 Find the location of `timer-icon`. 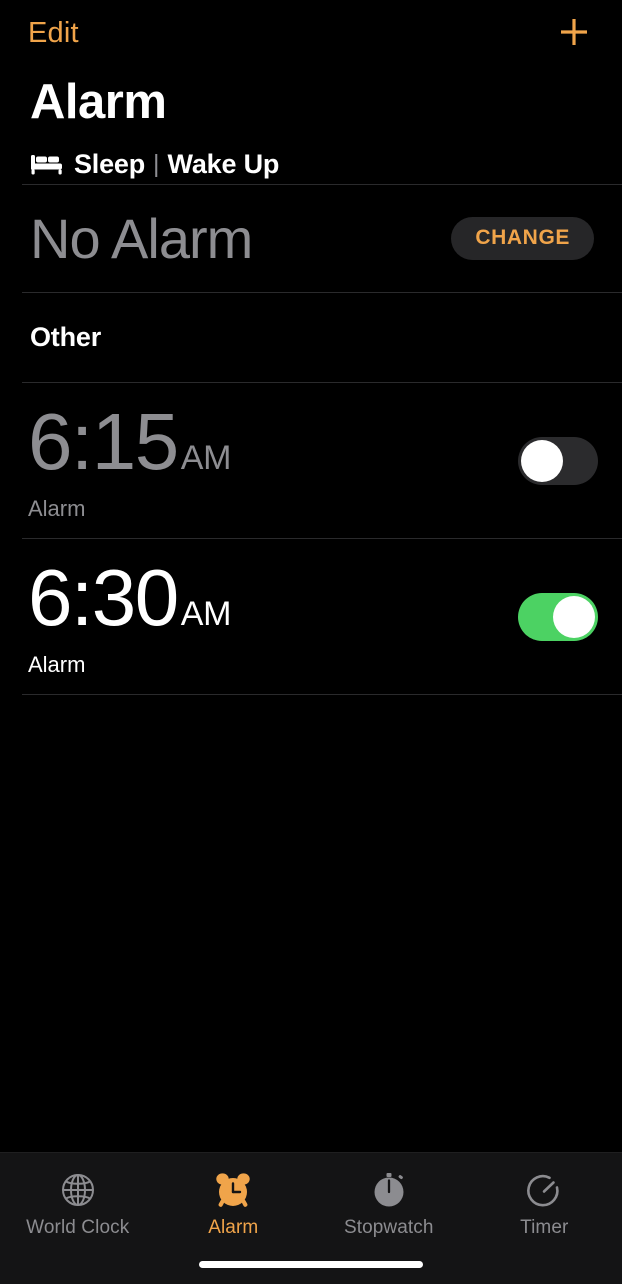

timer-icon is located at coordinates (544, 1190).